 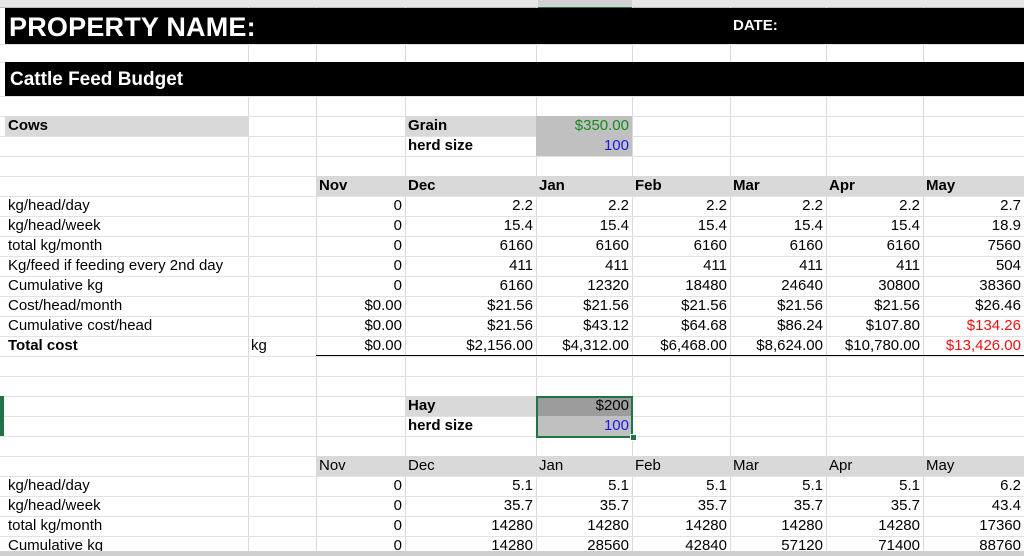 I want to click on row-label: Cost/head/month, so click(x=126, y=306).